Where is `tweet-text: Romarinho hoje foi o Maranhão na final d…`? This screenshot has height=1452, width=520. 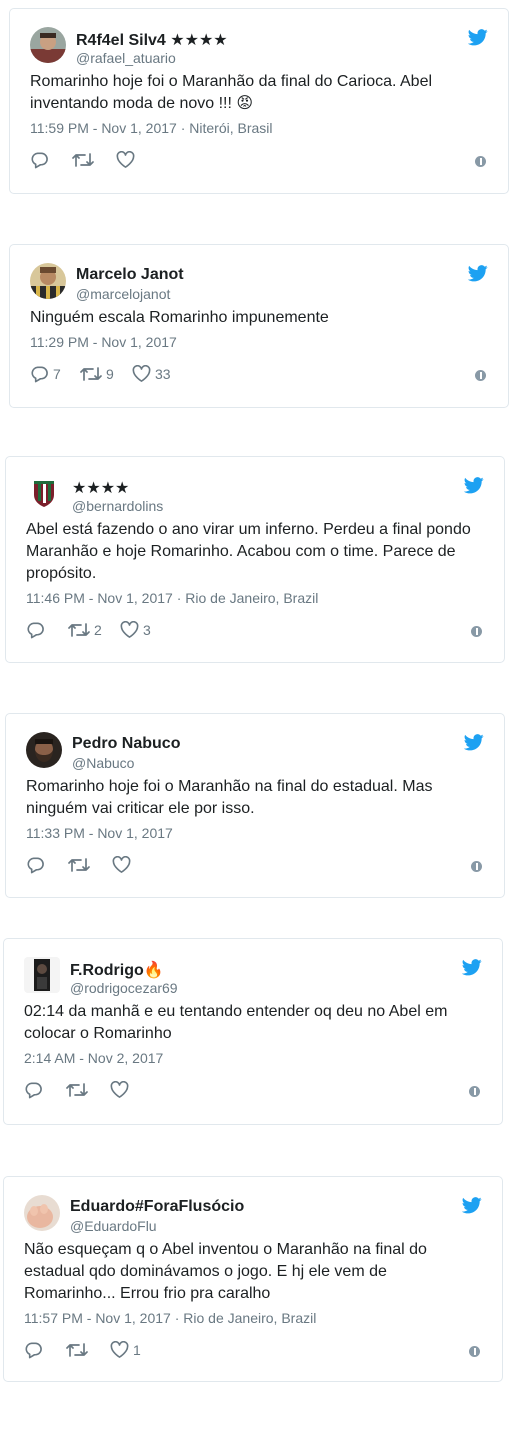 tweet-text: Romarinho hoje foi o Maranhão na final d… is located at coordinates (229, 797).